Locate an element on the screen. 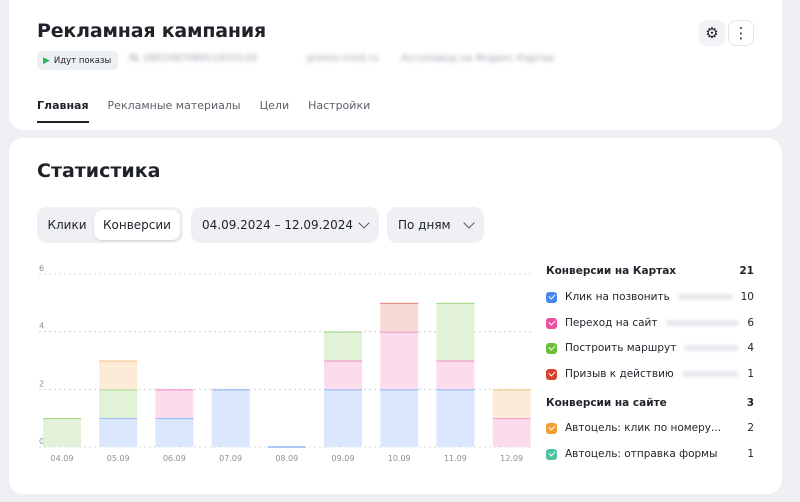  legend-item-count: 4 is located at coordinates (750, 348).